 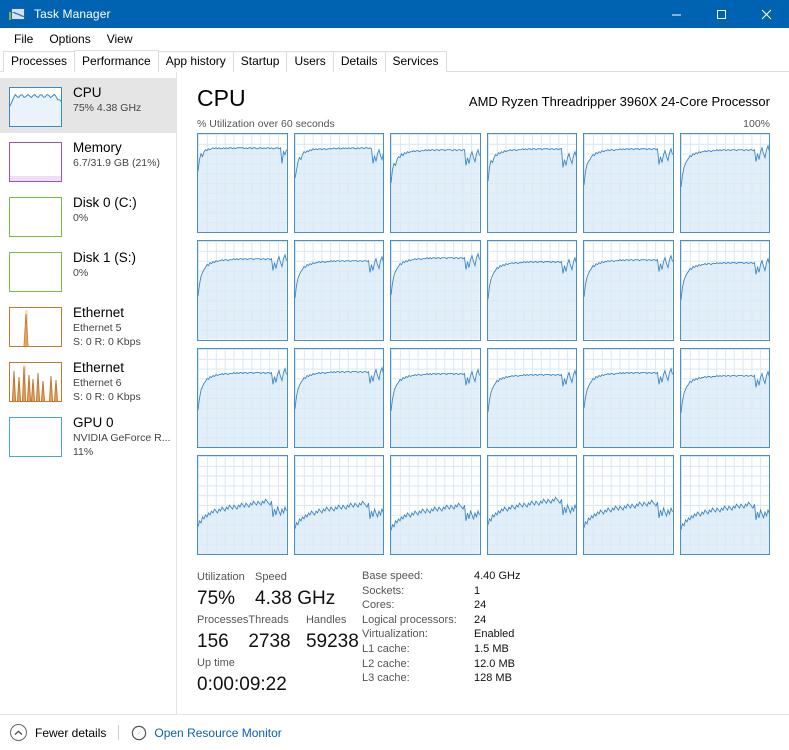 I want to click on tab-services: Services, so click(x=415, y=61).